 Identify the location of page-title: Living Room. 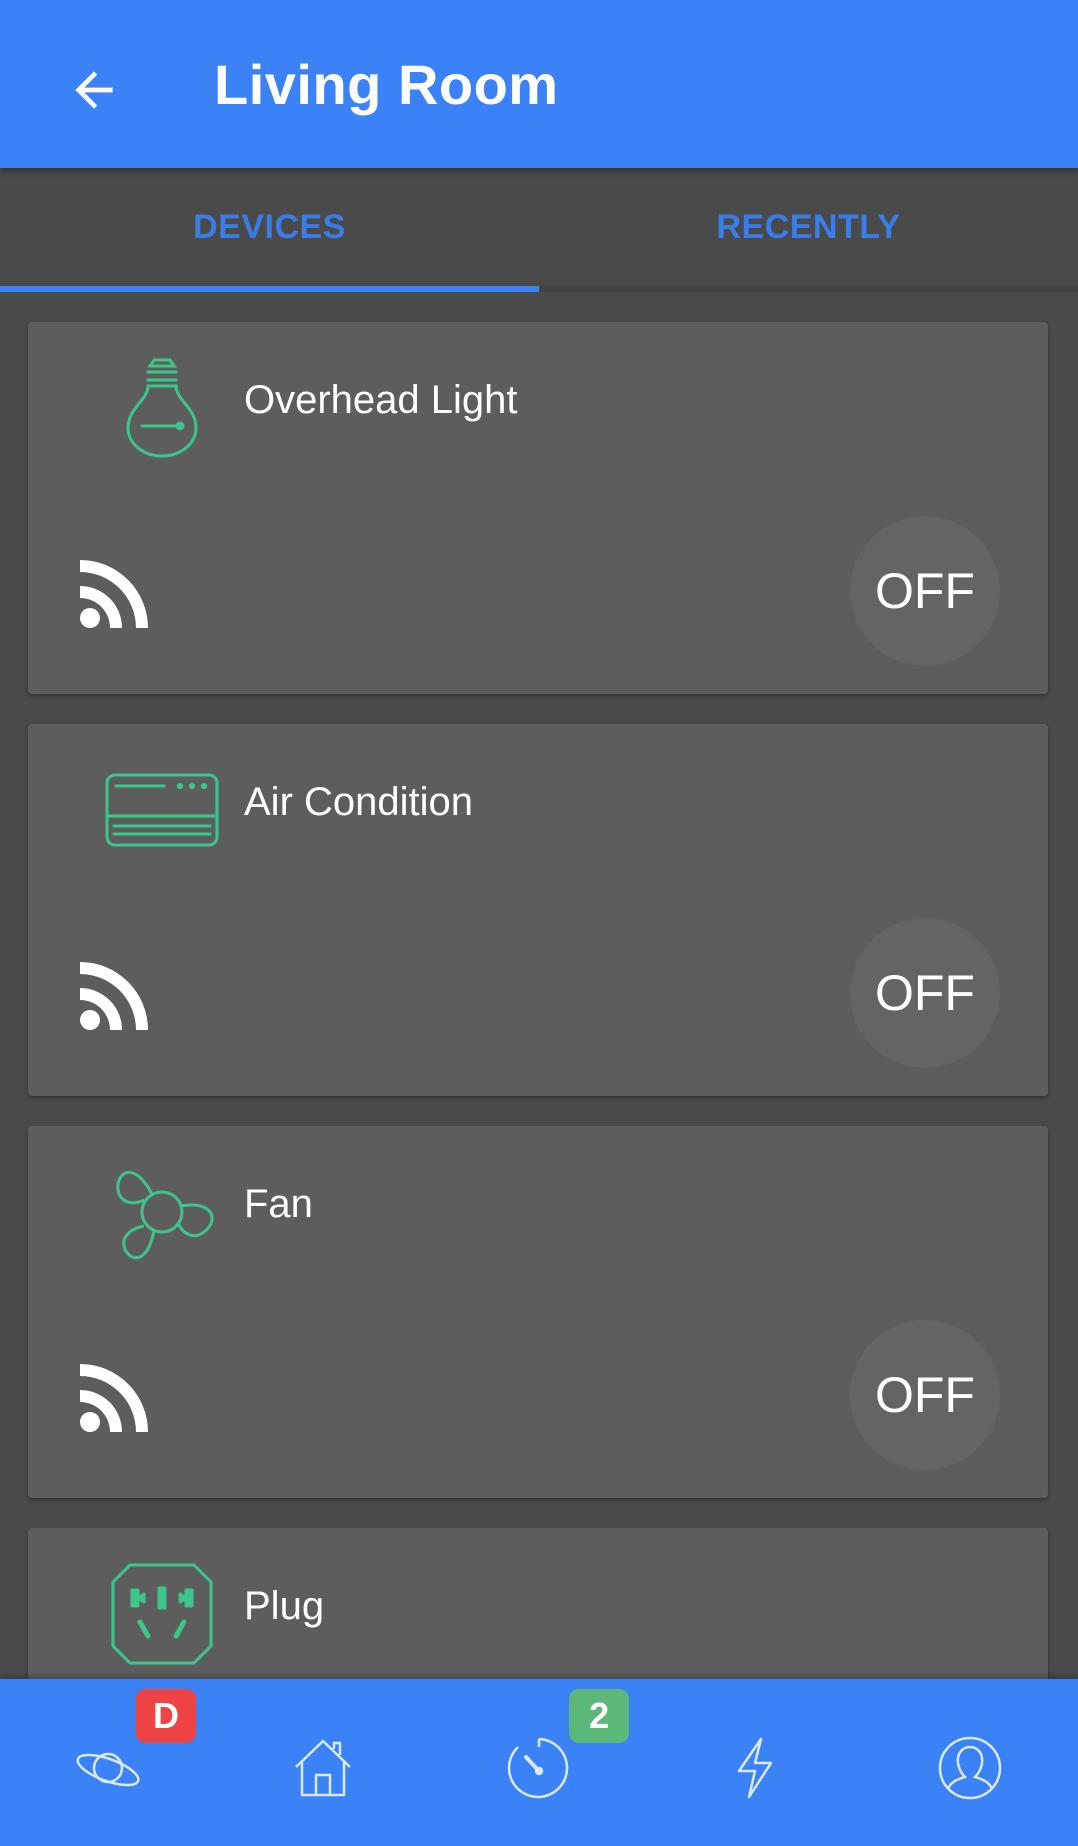
(386, 84).